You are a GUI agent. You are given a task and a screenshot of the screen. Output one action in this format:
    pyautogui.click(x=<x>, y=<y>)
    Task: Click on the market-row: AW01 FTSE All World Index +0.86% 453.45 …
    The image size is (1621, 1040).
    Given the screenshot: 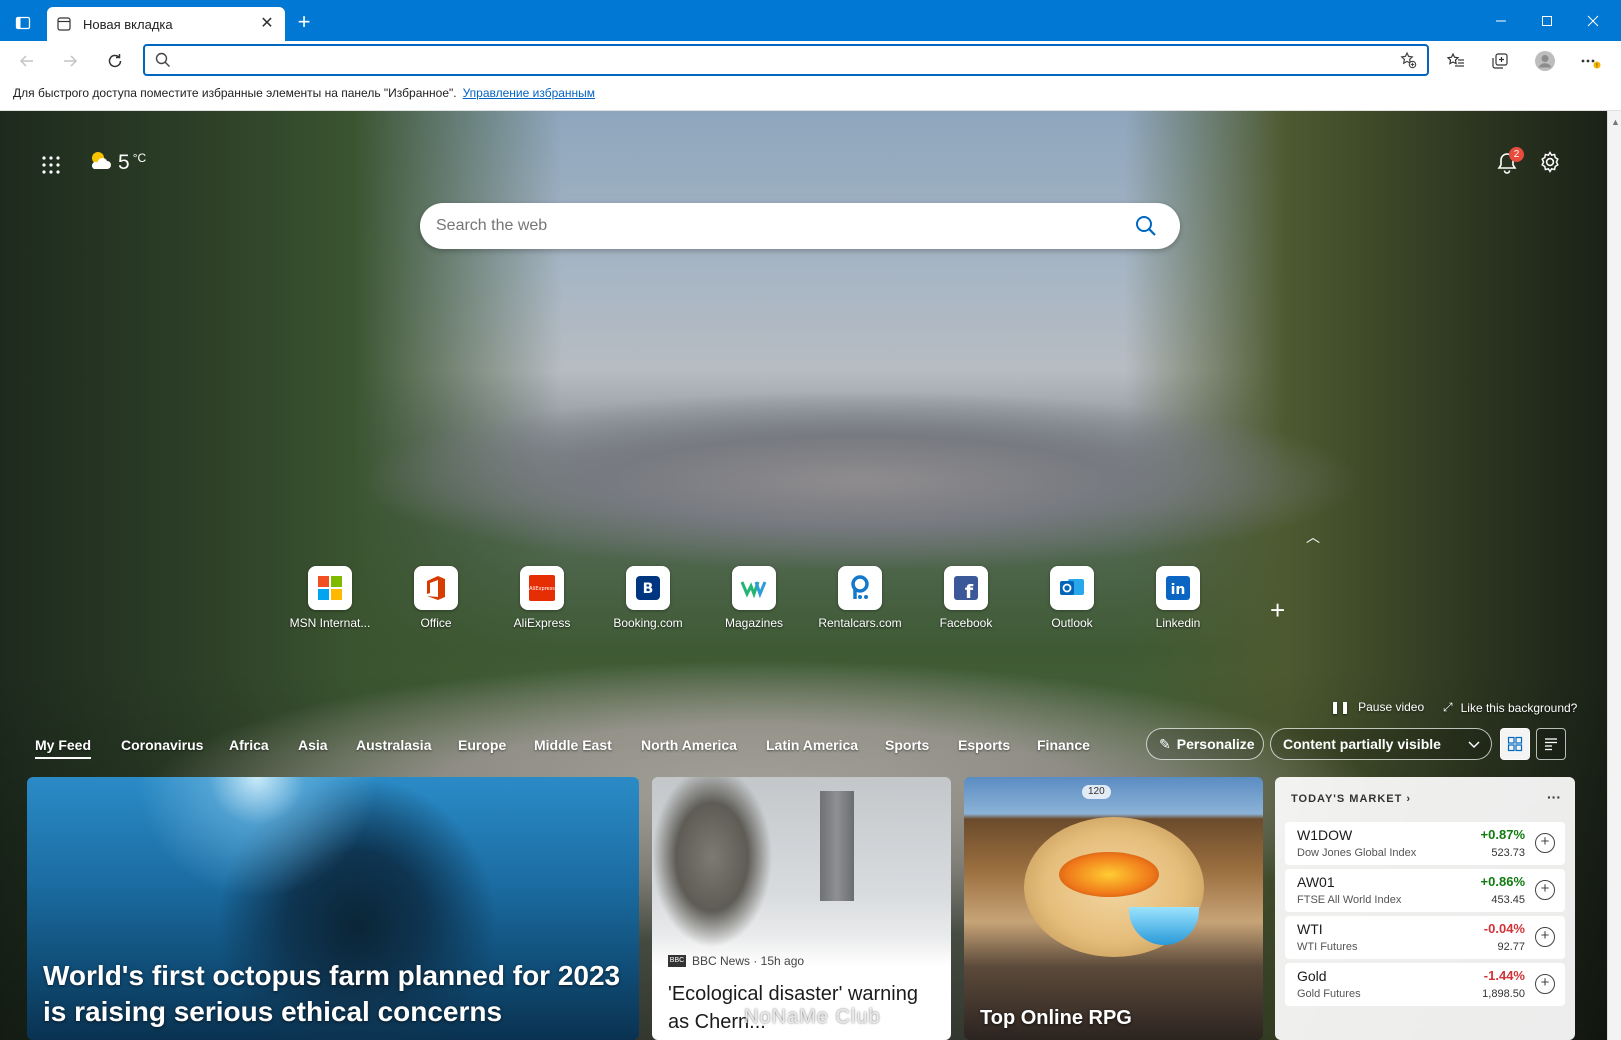 What is the action you would take?
    pyautogui.click(x=1425, y=890)
    